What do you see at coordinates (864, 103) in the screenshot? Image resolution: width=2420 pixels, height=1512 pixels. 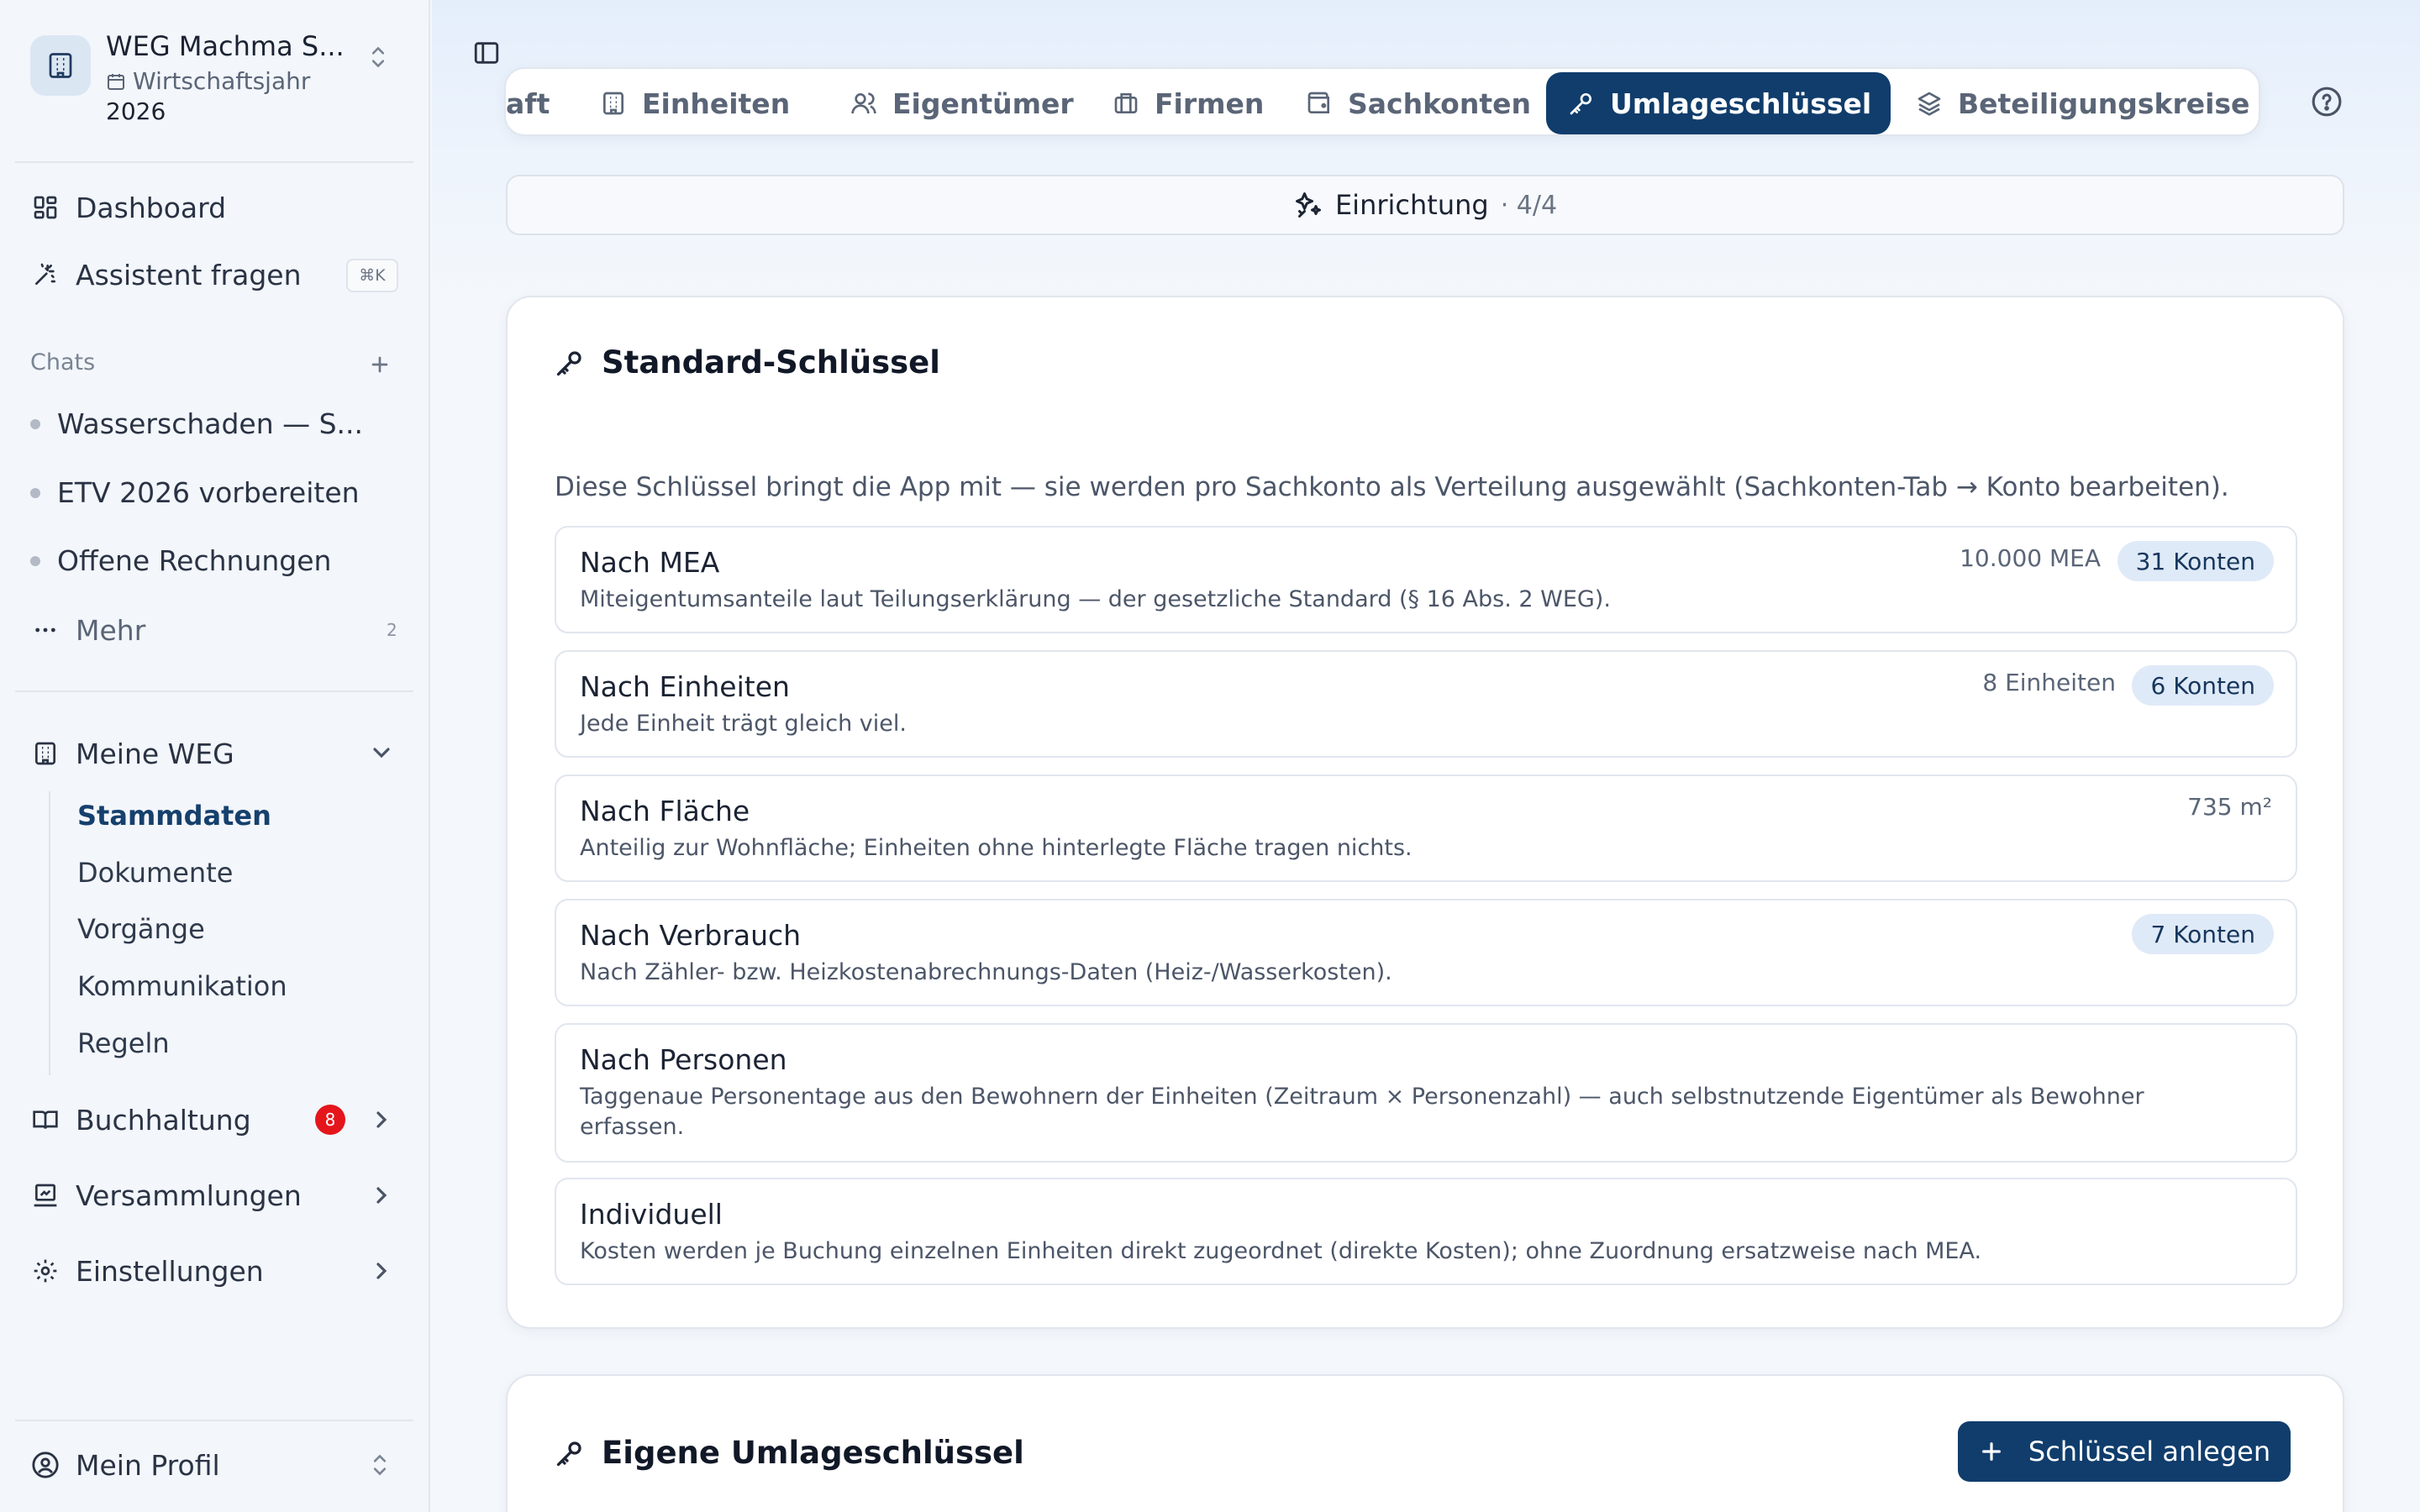 I see `users-icon` at bounding box center [864, 103].